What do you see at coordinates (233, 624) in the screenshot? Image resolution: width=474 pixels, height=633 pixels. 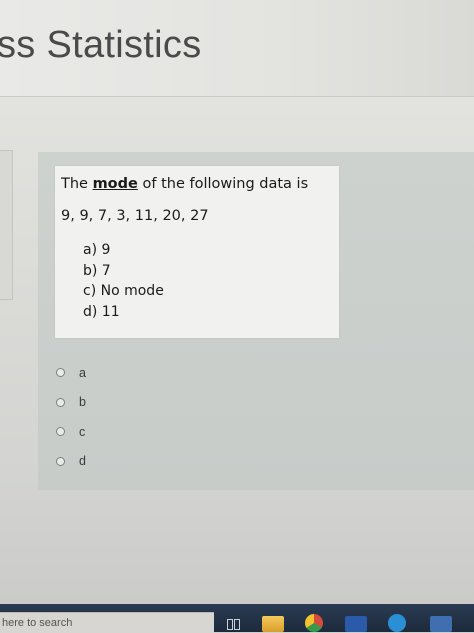 I see `task-view-icon` at bounding box center [233, 624].